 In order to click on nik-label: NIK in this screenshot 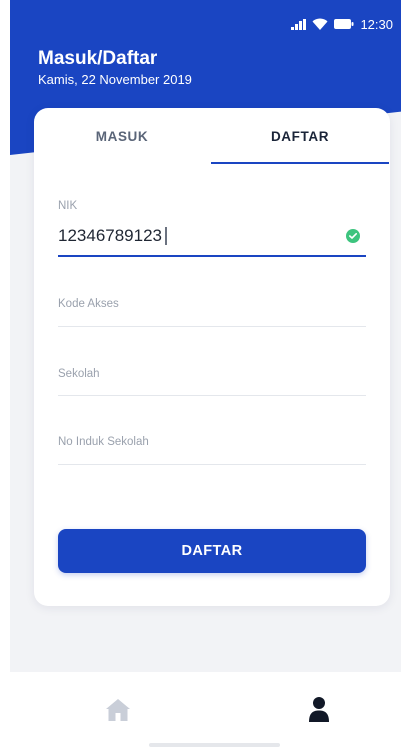, I will do `click(68, 206)`.